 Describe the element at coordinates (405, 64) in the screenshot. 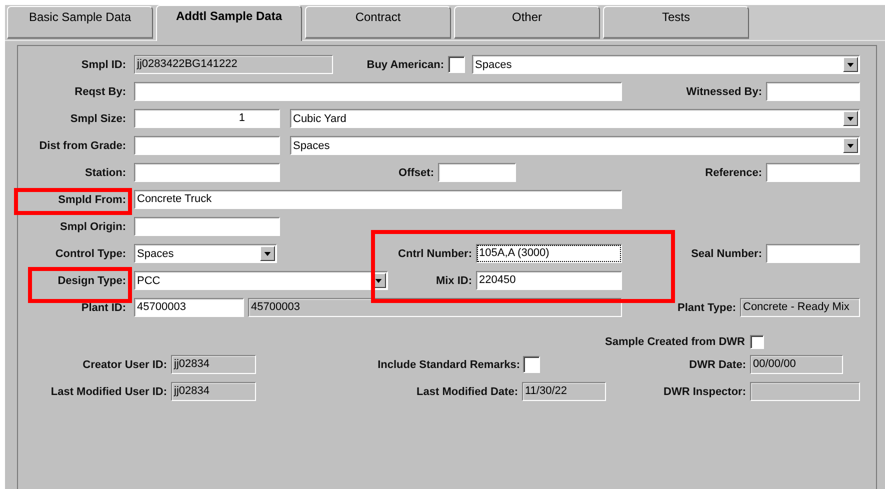

I see `field-label: Buy American:` at that location.